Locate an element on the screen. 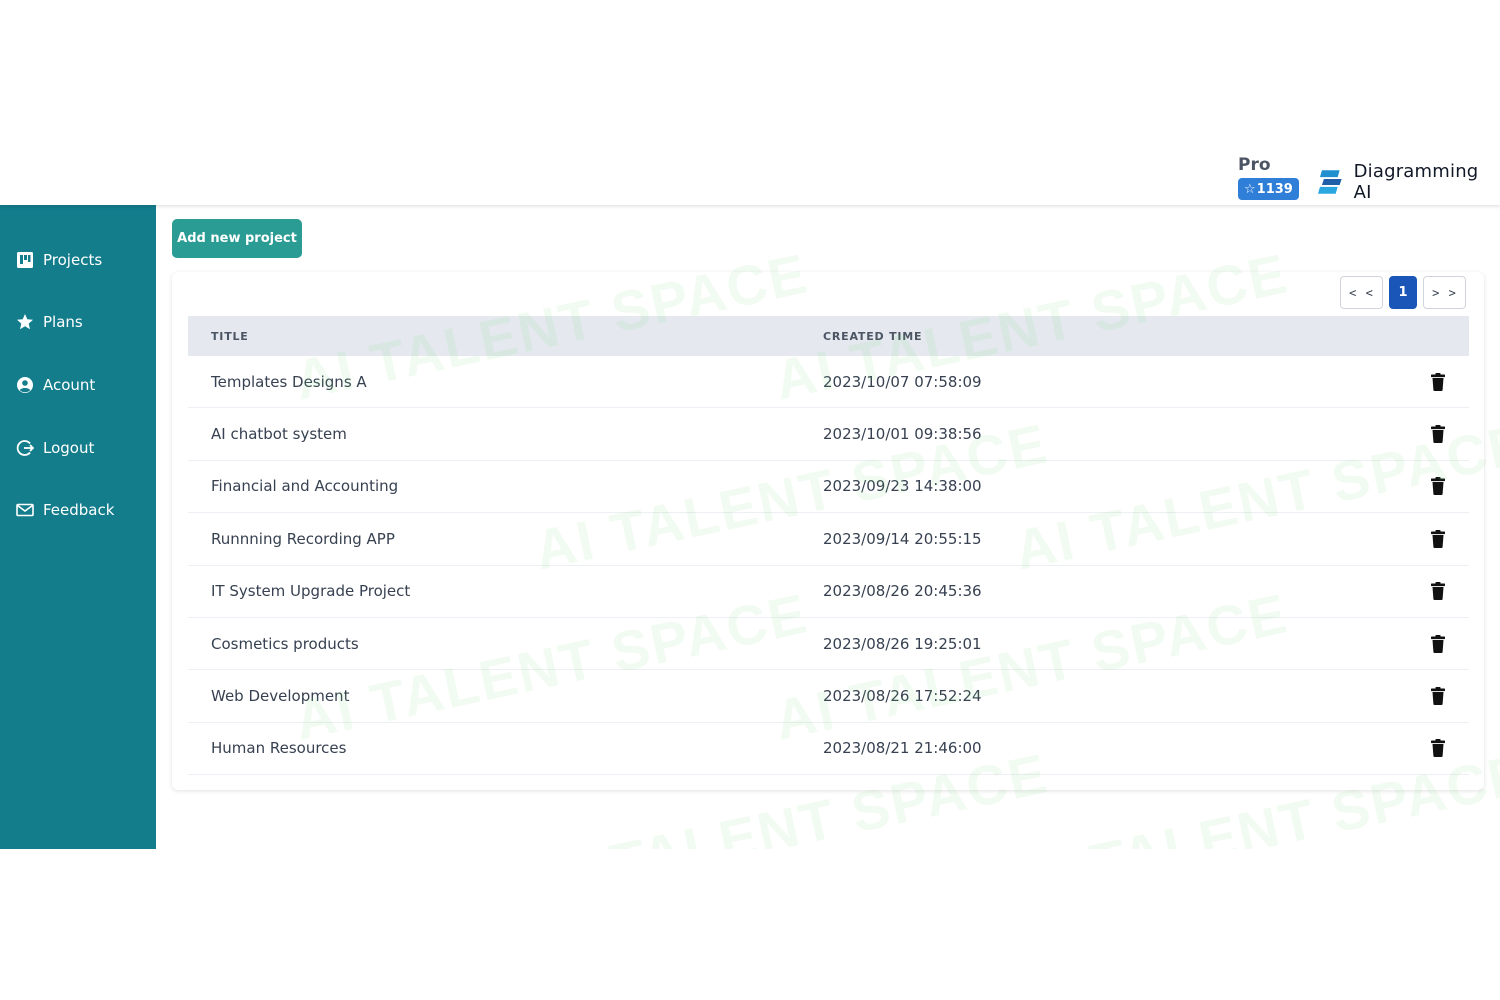 The image size is (1500, 1000). project-created-time: 2023/08/21 21:46:00 is located at coordinates (902, 748).